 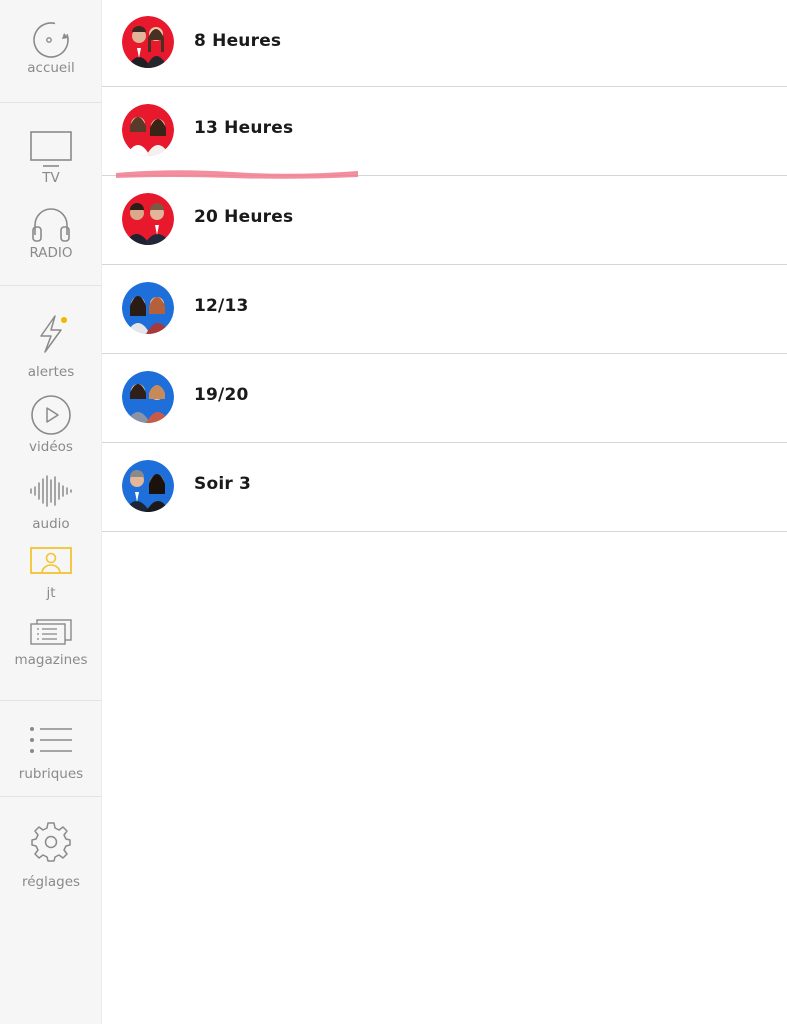 What do you see at coordinates (51, 40) in the screenshot?
I see `home-refresh-icon` at bounding box center [51, 40].